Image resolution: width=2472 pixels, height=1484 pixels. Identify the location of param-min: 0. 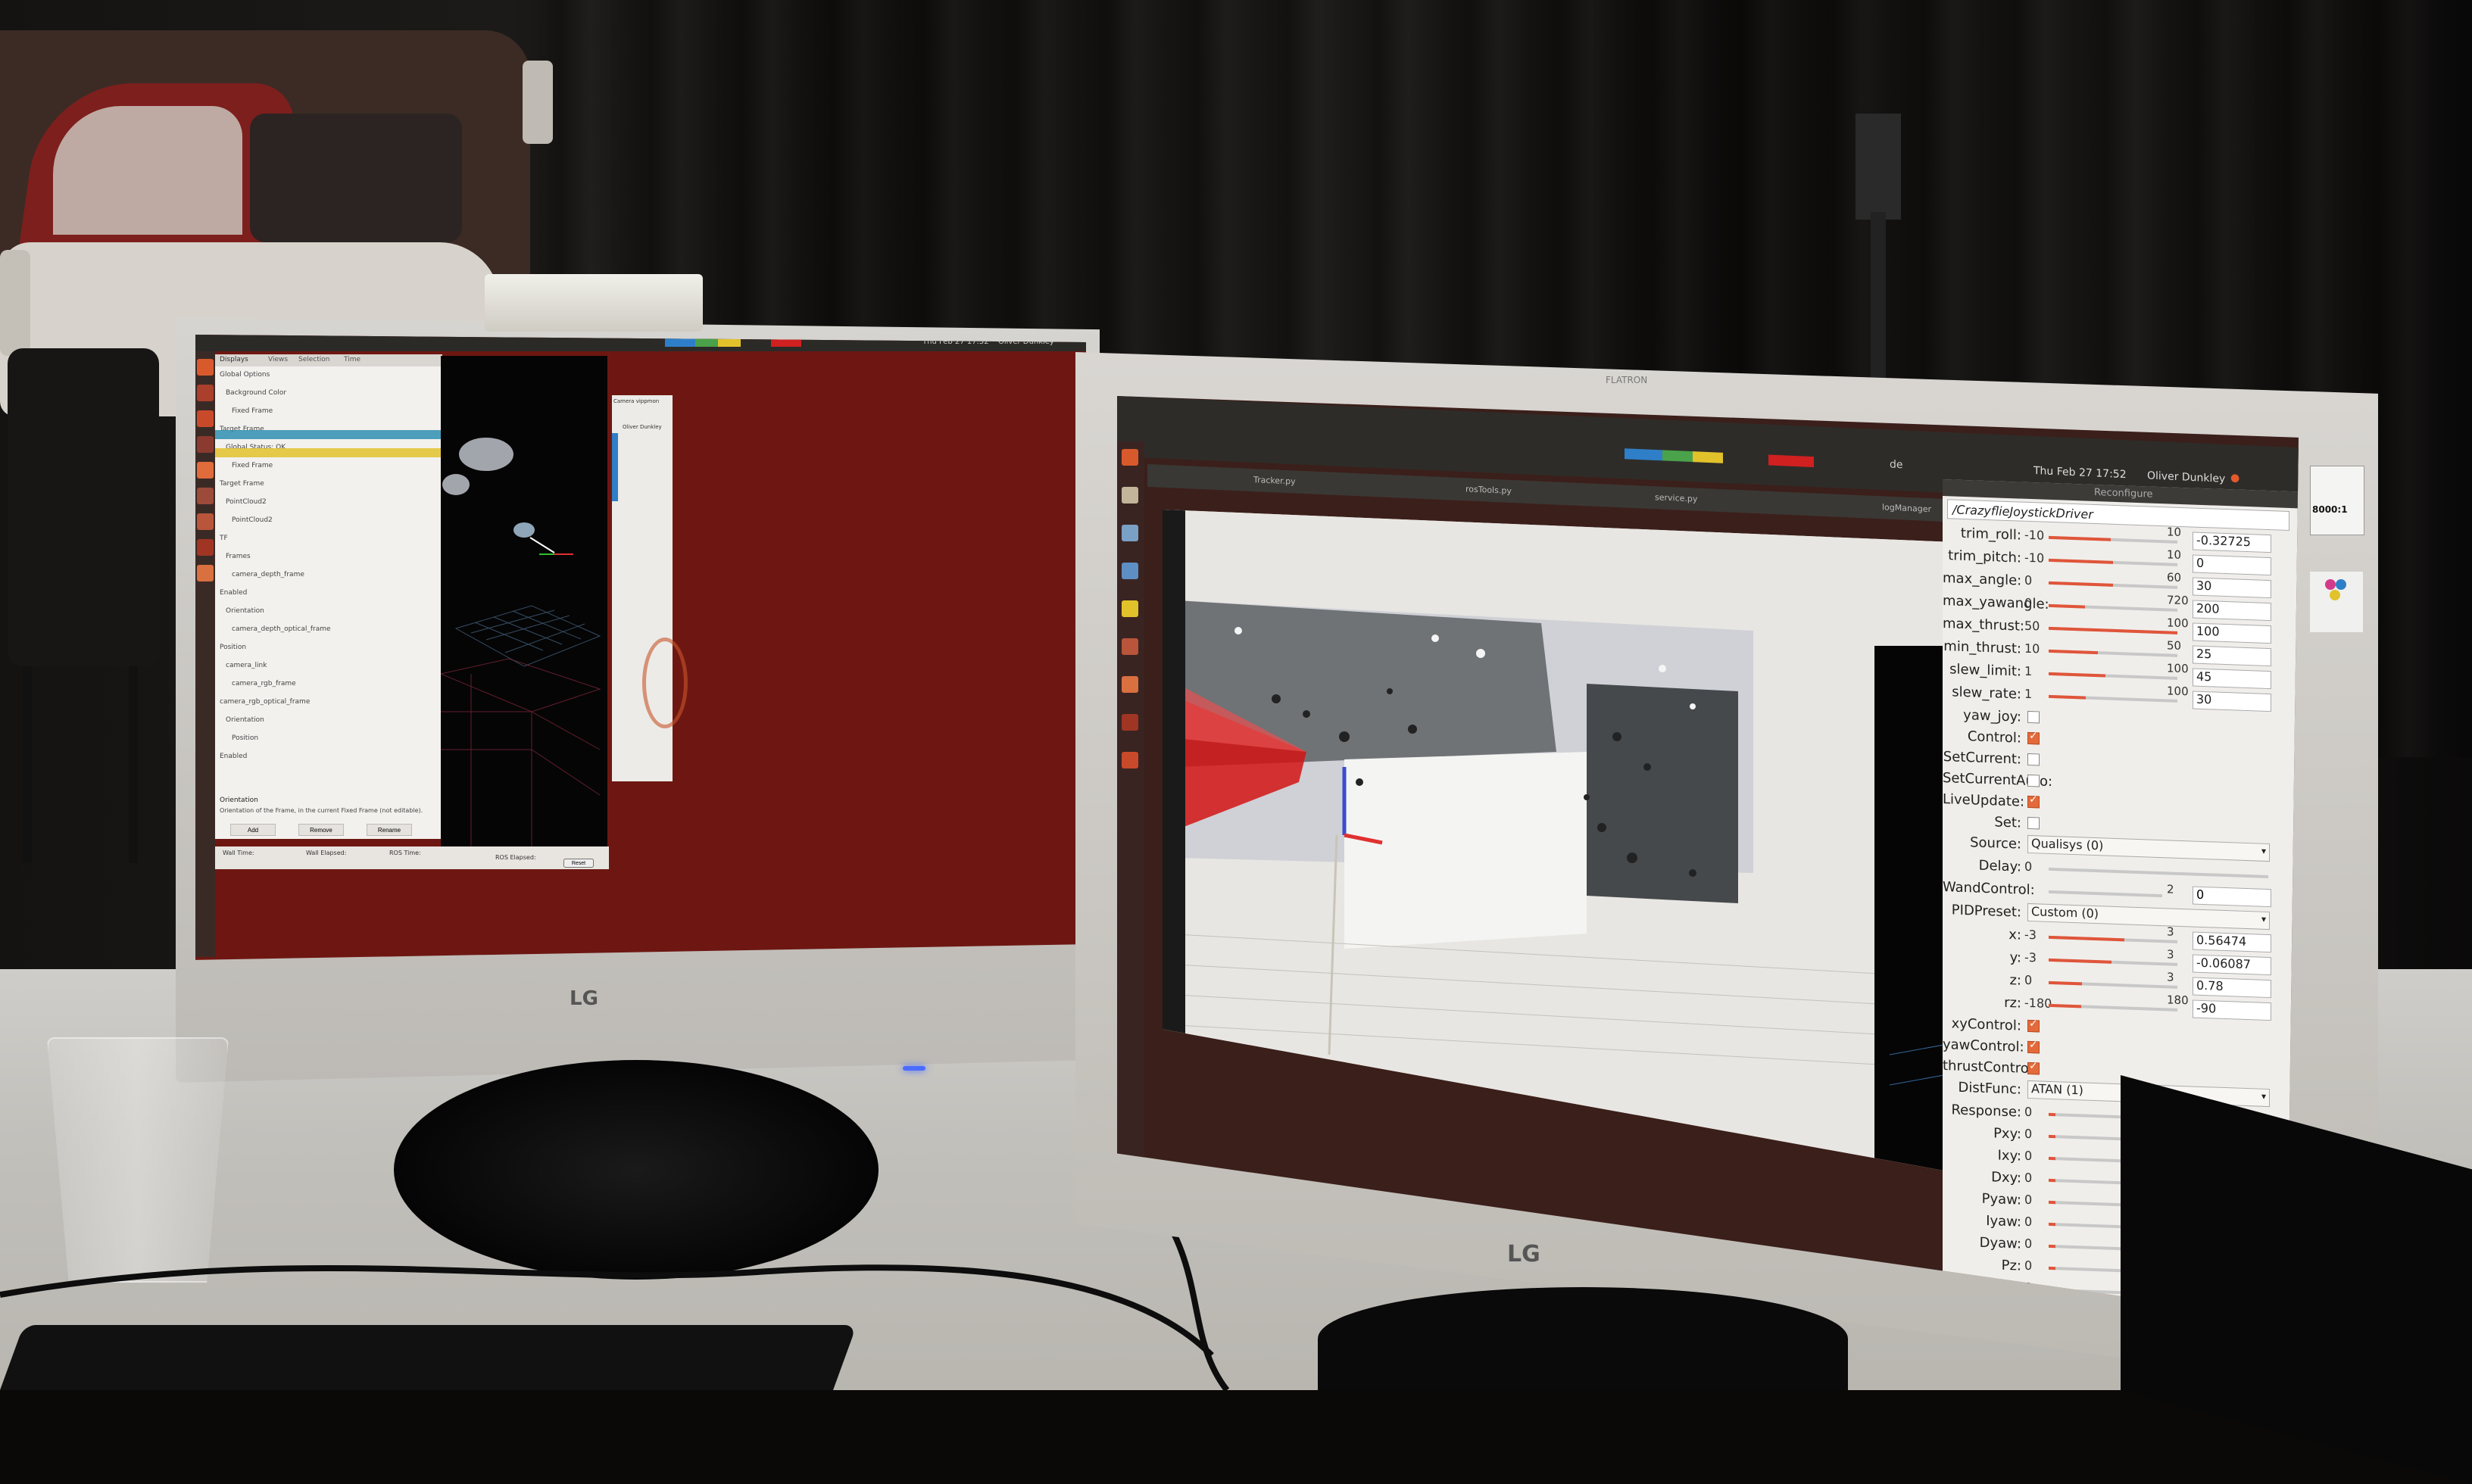
(2028, 580).